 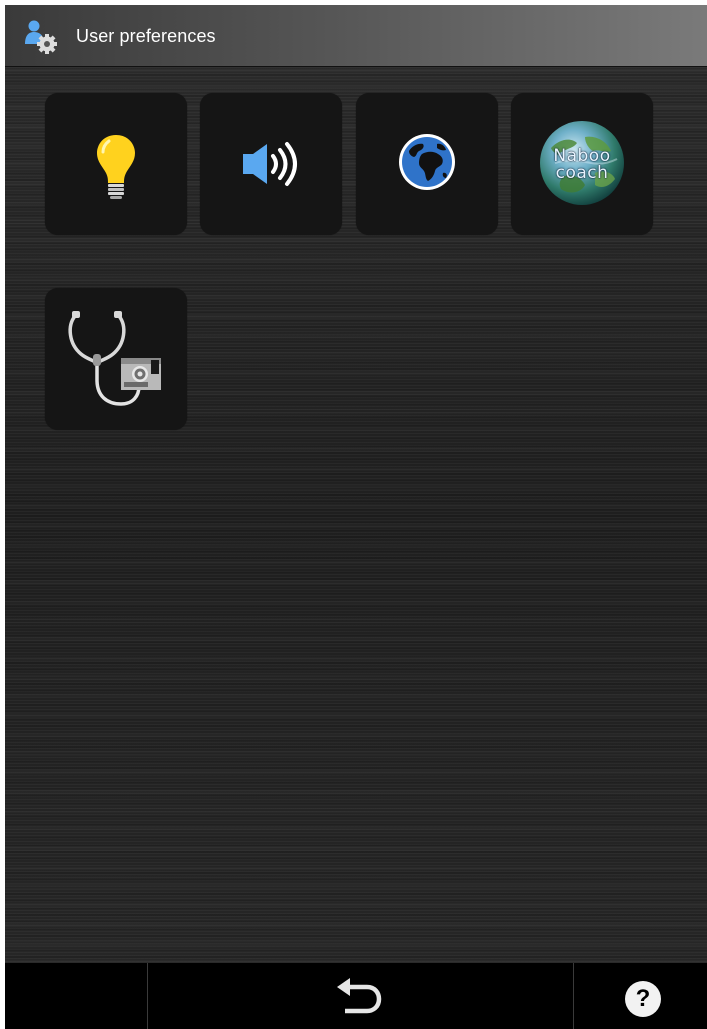 I want to click on brightness-tile, so click(x=116, y=164).